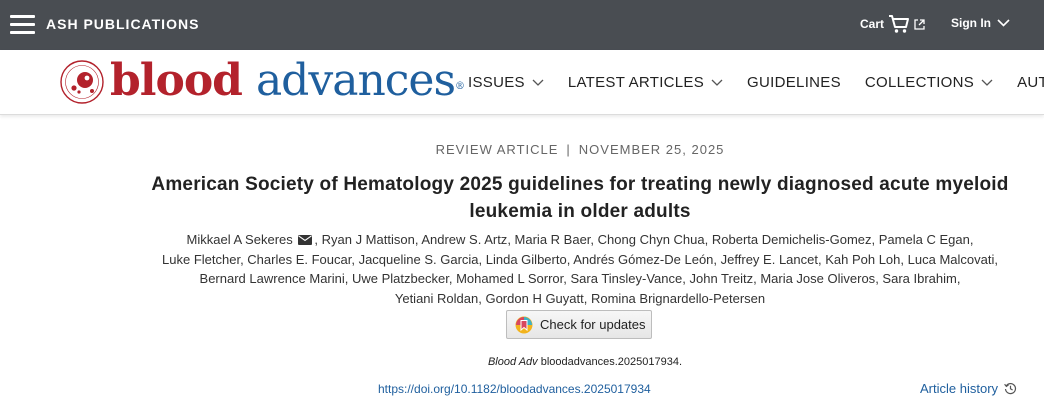 This screenshot has width=1044, height=407. What do you see at coordinates (636, 82) in the screenshot?
I see `nav-latest-articles-label: LATEST ARTICLES` at bounding box center [636, 82].